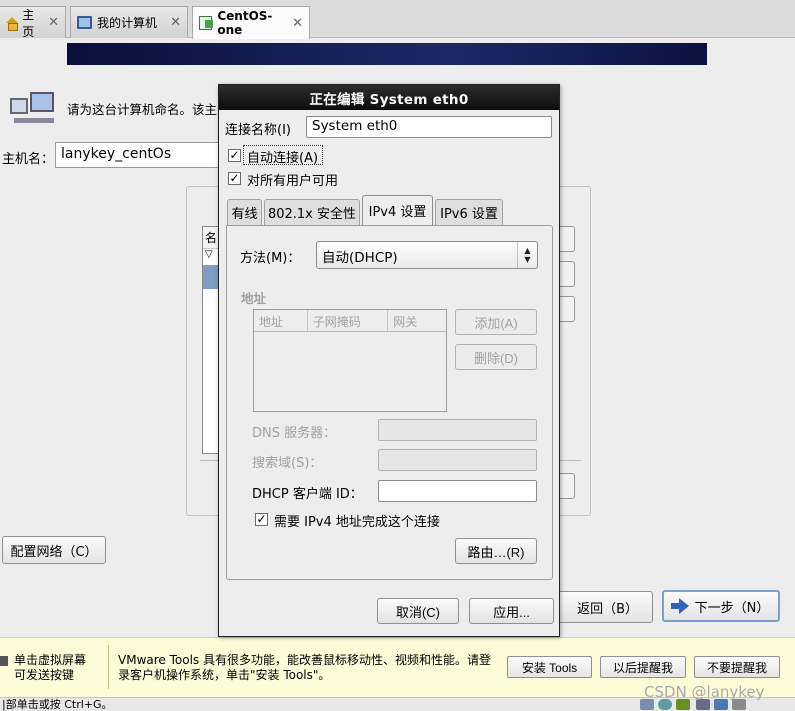 The height and width of the screenshot is (711, 795). I want to click on add-address-button: 添加(A), so click(496, 322).